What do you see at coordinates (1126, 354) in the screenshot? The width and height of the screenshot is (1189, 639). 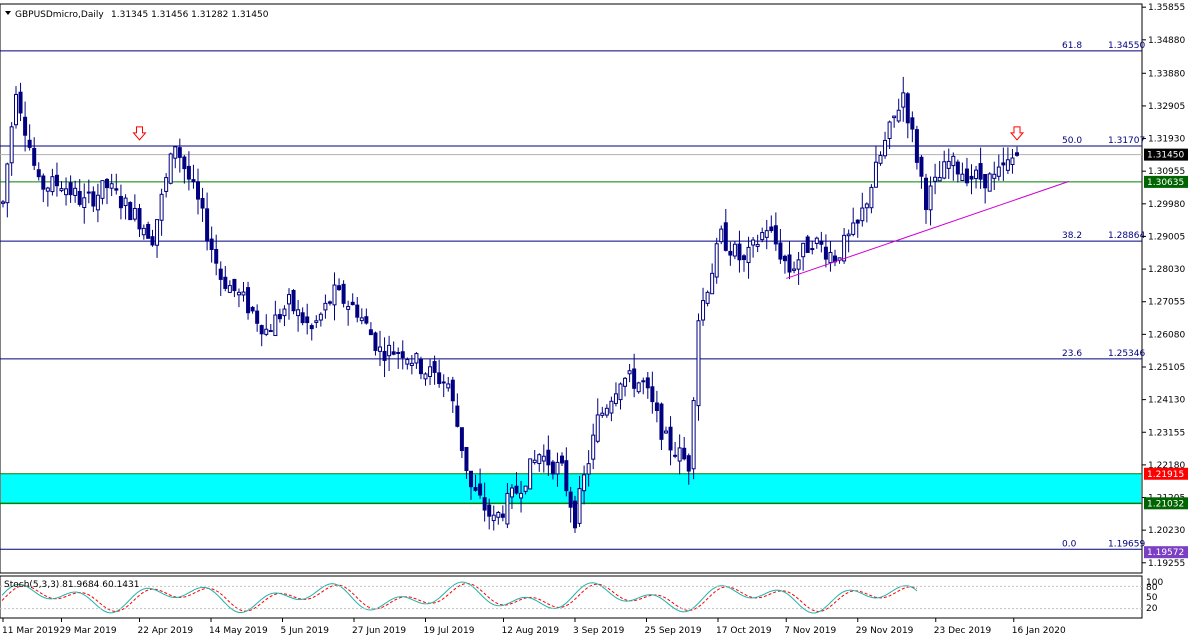 I see `fib-price-label: 1.25346` at bounding box center [1126, 354].